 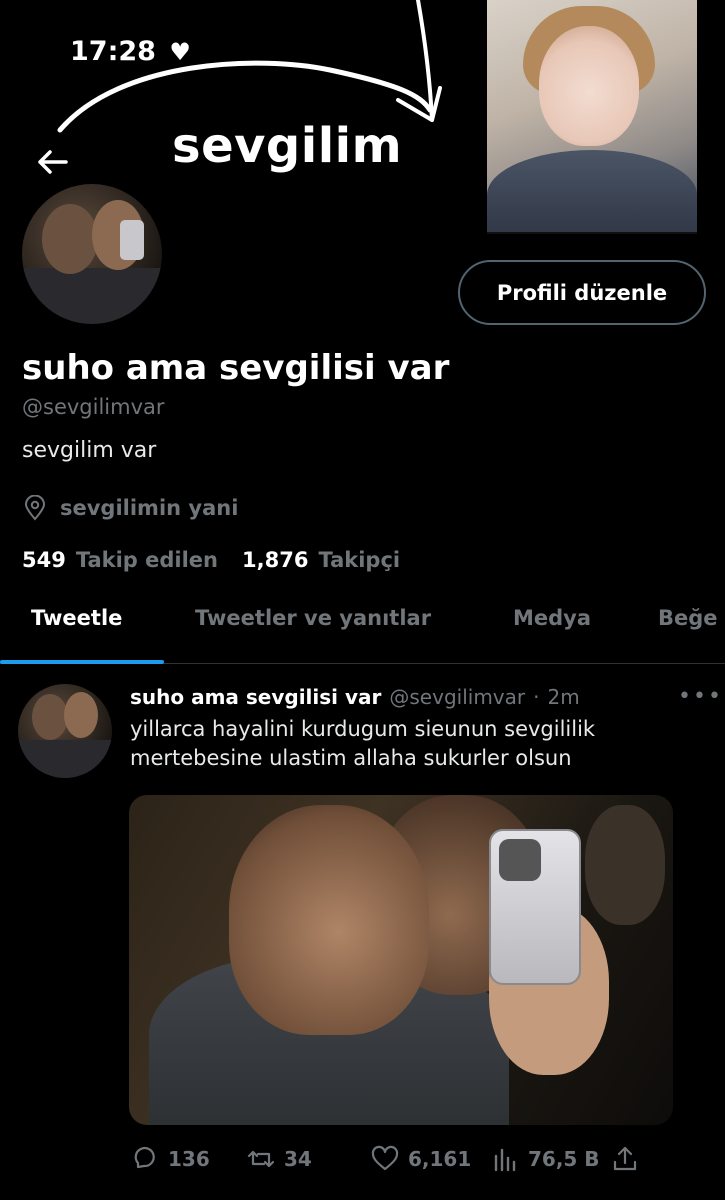 What do you see at coordinates (44, 560) in the screenshot?
I see `following-count: 549` at bounding box center [44, 560].